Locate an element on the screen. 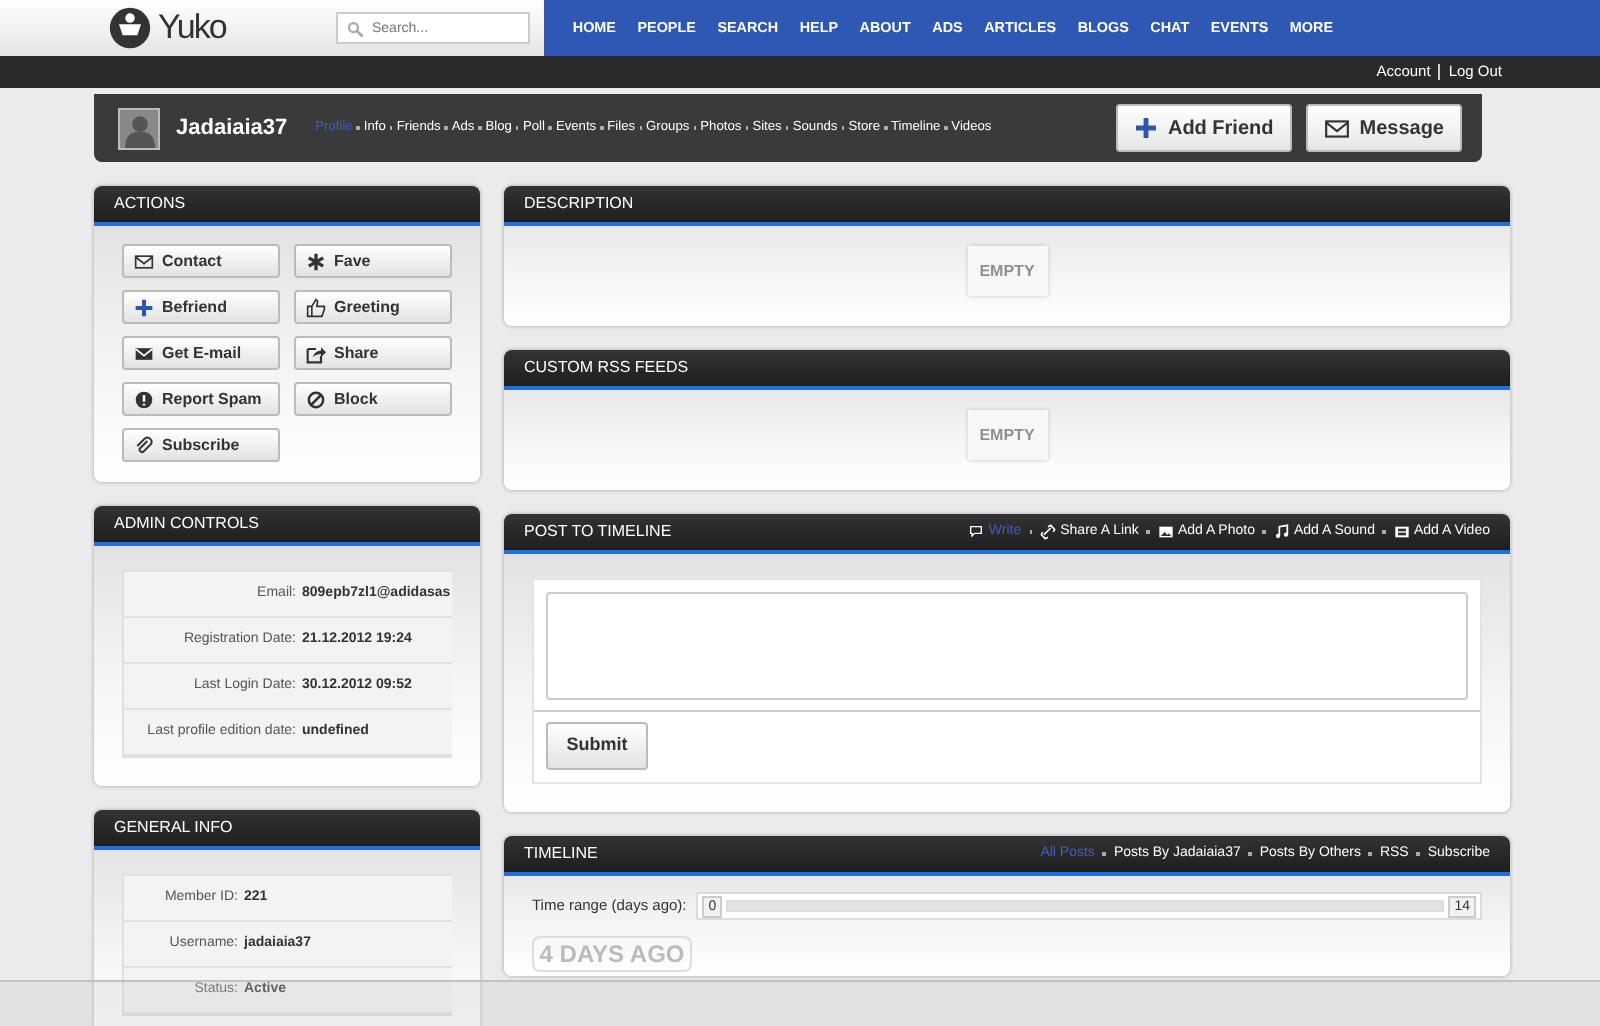  search-icon is located at coordinates (355, 29).